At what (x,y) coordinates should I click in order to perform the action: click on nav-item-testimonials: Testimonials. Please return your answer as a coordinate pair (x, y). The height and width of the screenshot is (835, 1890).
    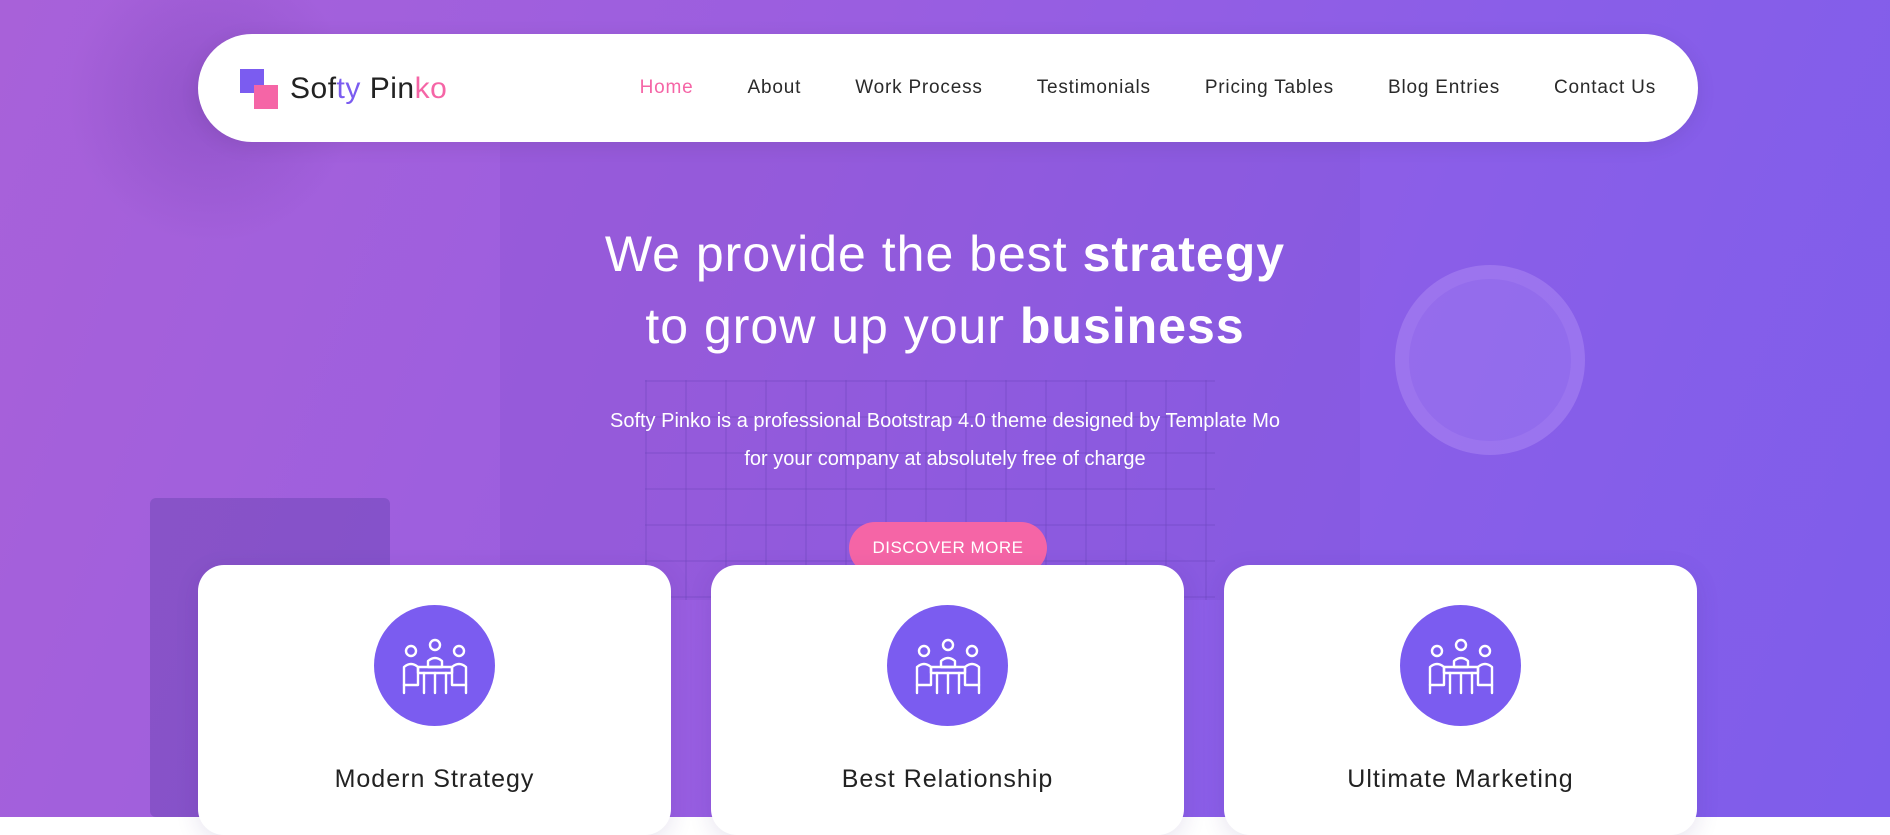
    Looking at the image, I should click on (1094, 88).